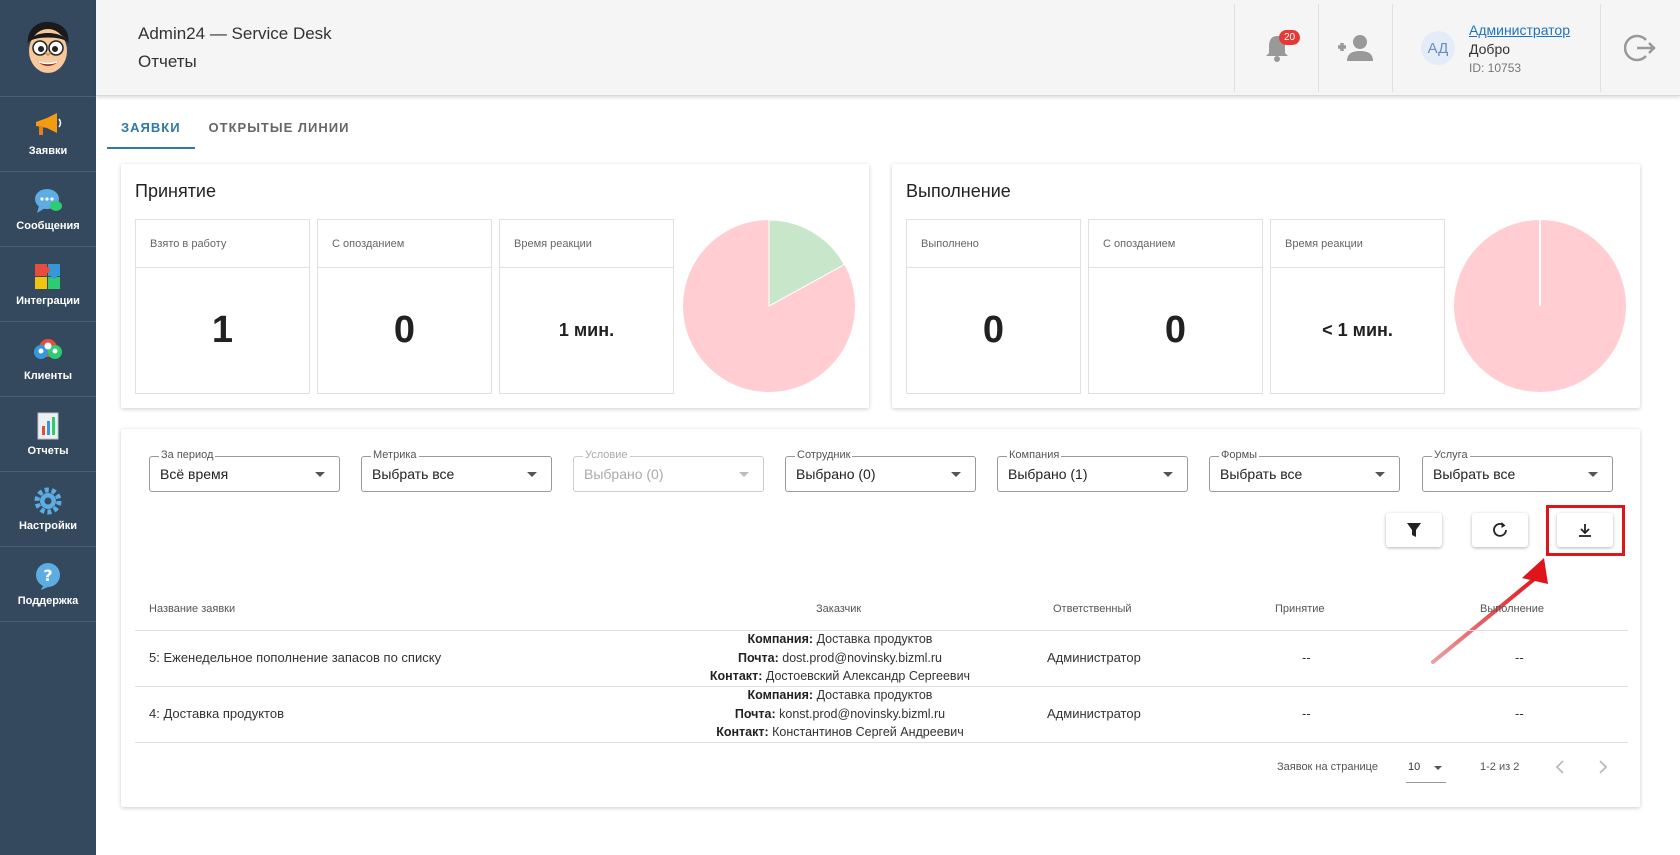  Describe the element at coordinates (824, 455) in the screenshot. I see `filter-label: Сотрудник` at that location.